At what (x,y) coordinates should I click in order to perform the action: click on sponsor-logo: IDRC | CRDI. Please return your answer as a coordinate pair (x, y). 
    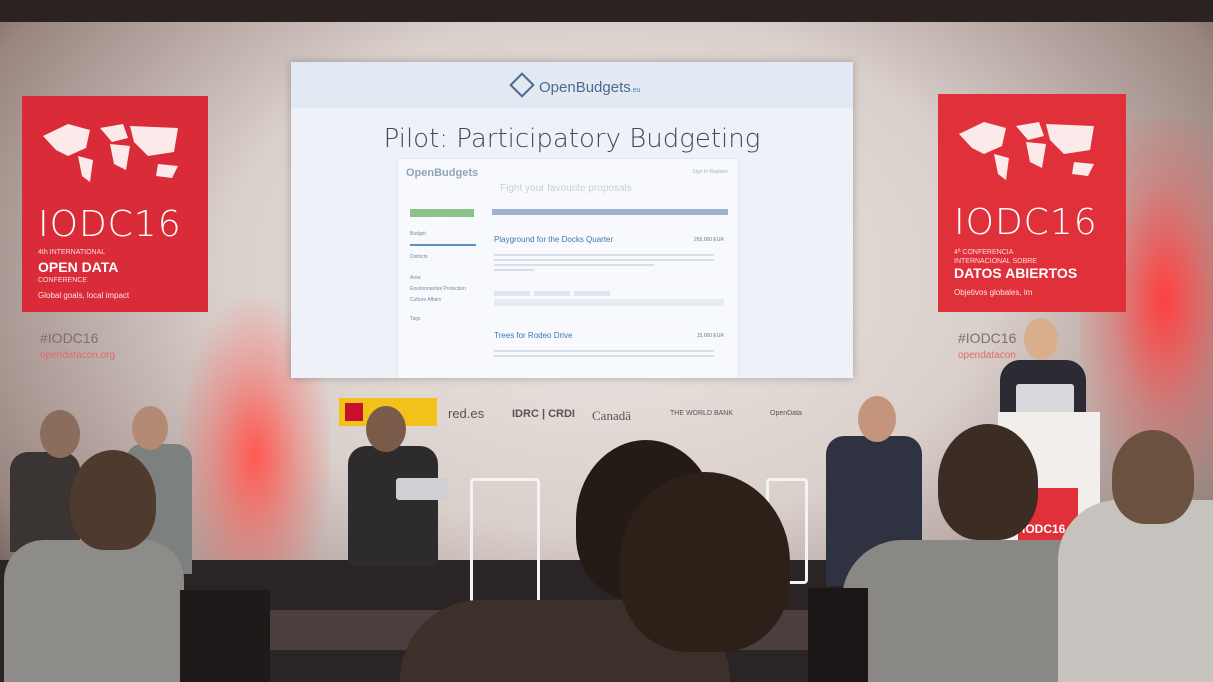
    Looking at the image, I should click on (543, 414).